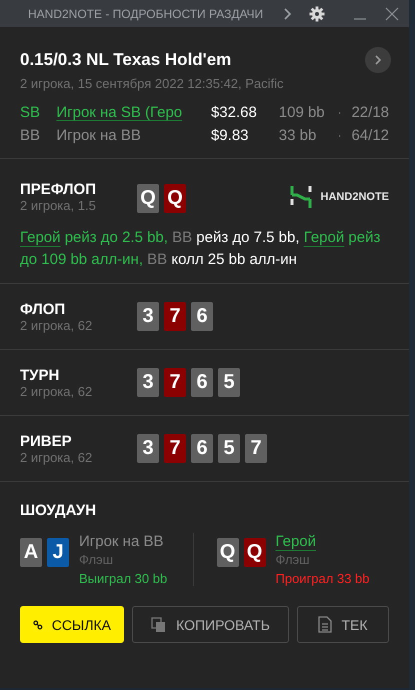  I want to click on player-stats: 64/12, so click(370, 135).